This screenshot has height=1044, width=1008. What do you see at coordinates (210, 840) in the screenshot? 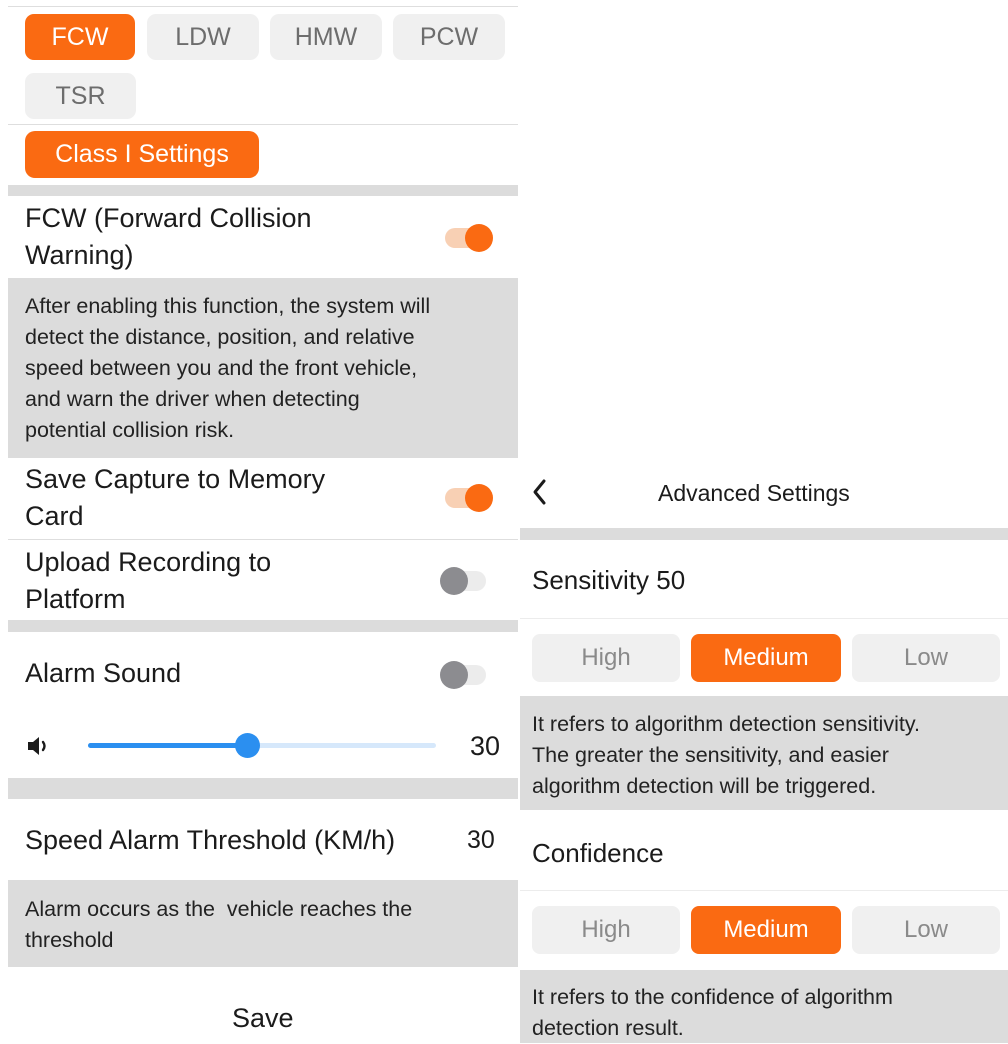
I see `speed-threshold-label: Speed Alarm Threshold (KM/h)` at bounding box center [210, 840].